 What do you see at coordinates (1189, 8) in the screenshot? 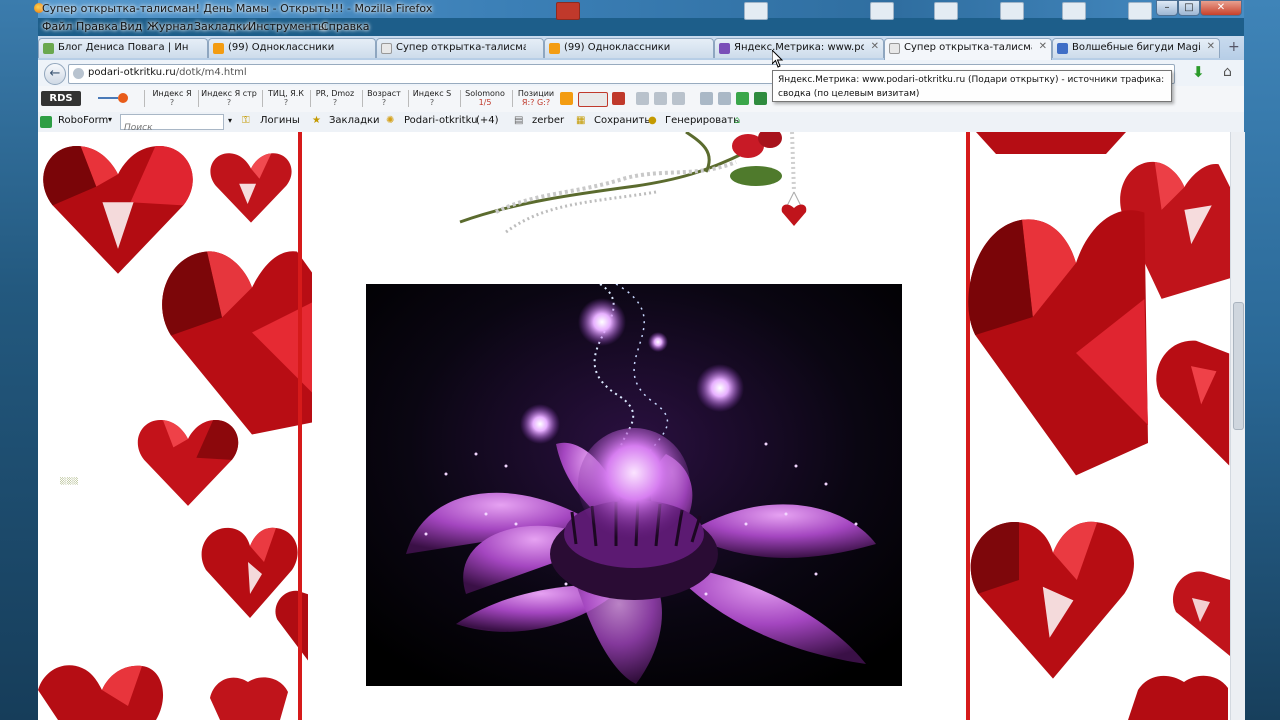
I see `maximize-button: □` at bounding box center [1189, 8].